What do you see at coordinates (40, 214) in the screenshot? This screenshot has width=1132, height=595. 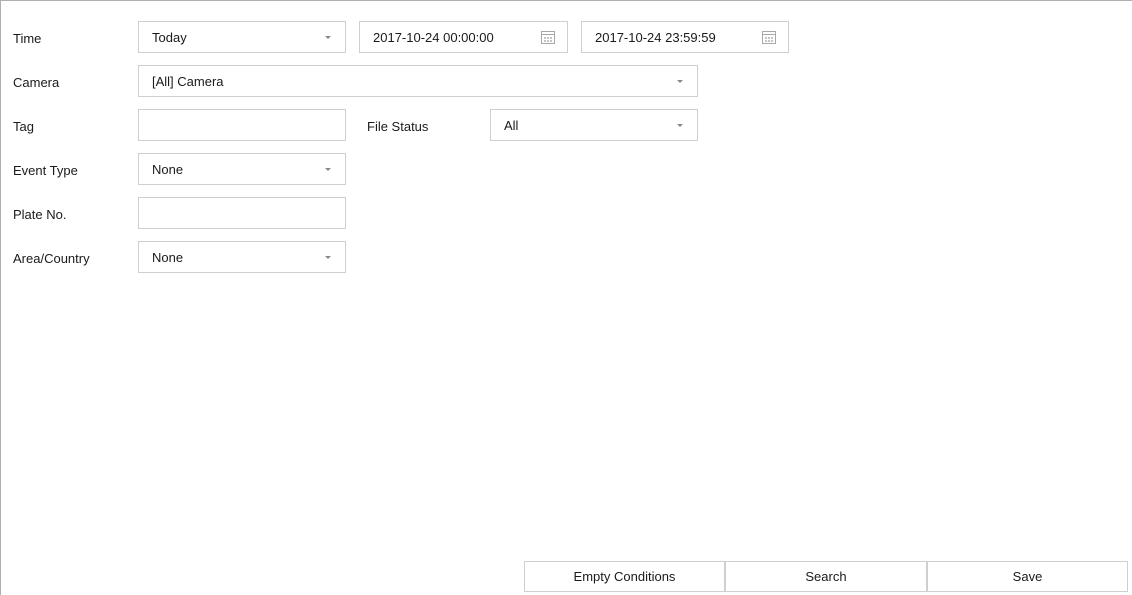 I see `plate-no-label: Plate No.` at bounding box center [40, 214].